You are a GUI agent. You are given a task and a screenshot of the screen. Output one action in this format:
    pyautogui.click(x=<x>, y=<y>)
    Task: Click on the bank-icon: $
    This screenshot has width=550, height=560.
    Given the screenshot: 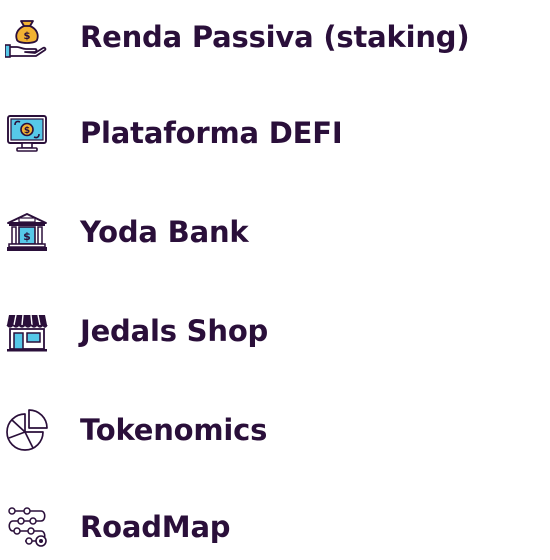 What is the action you would take?
    pyautogui.click(x=27, y=232)
    